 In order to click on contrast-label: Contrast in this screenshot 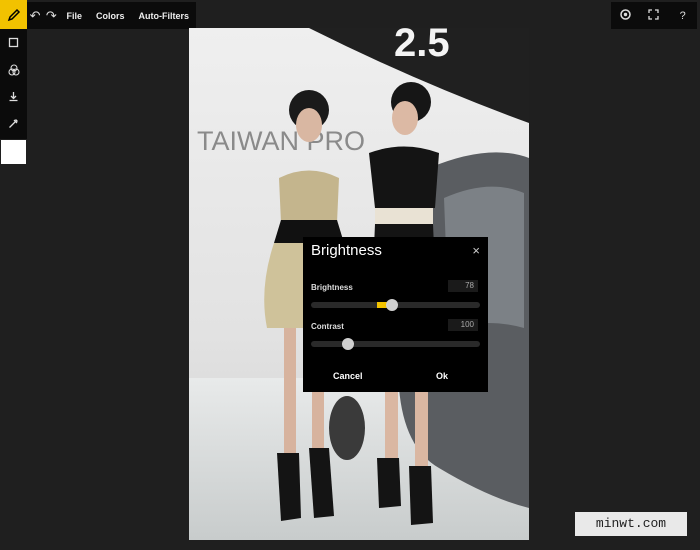, I will do `click(327, 326)`.